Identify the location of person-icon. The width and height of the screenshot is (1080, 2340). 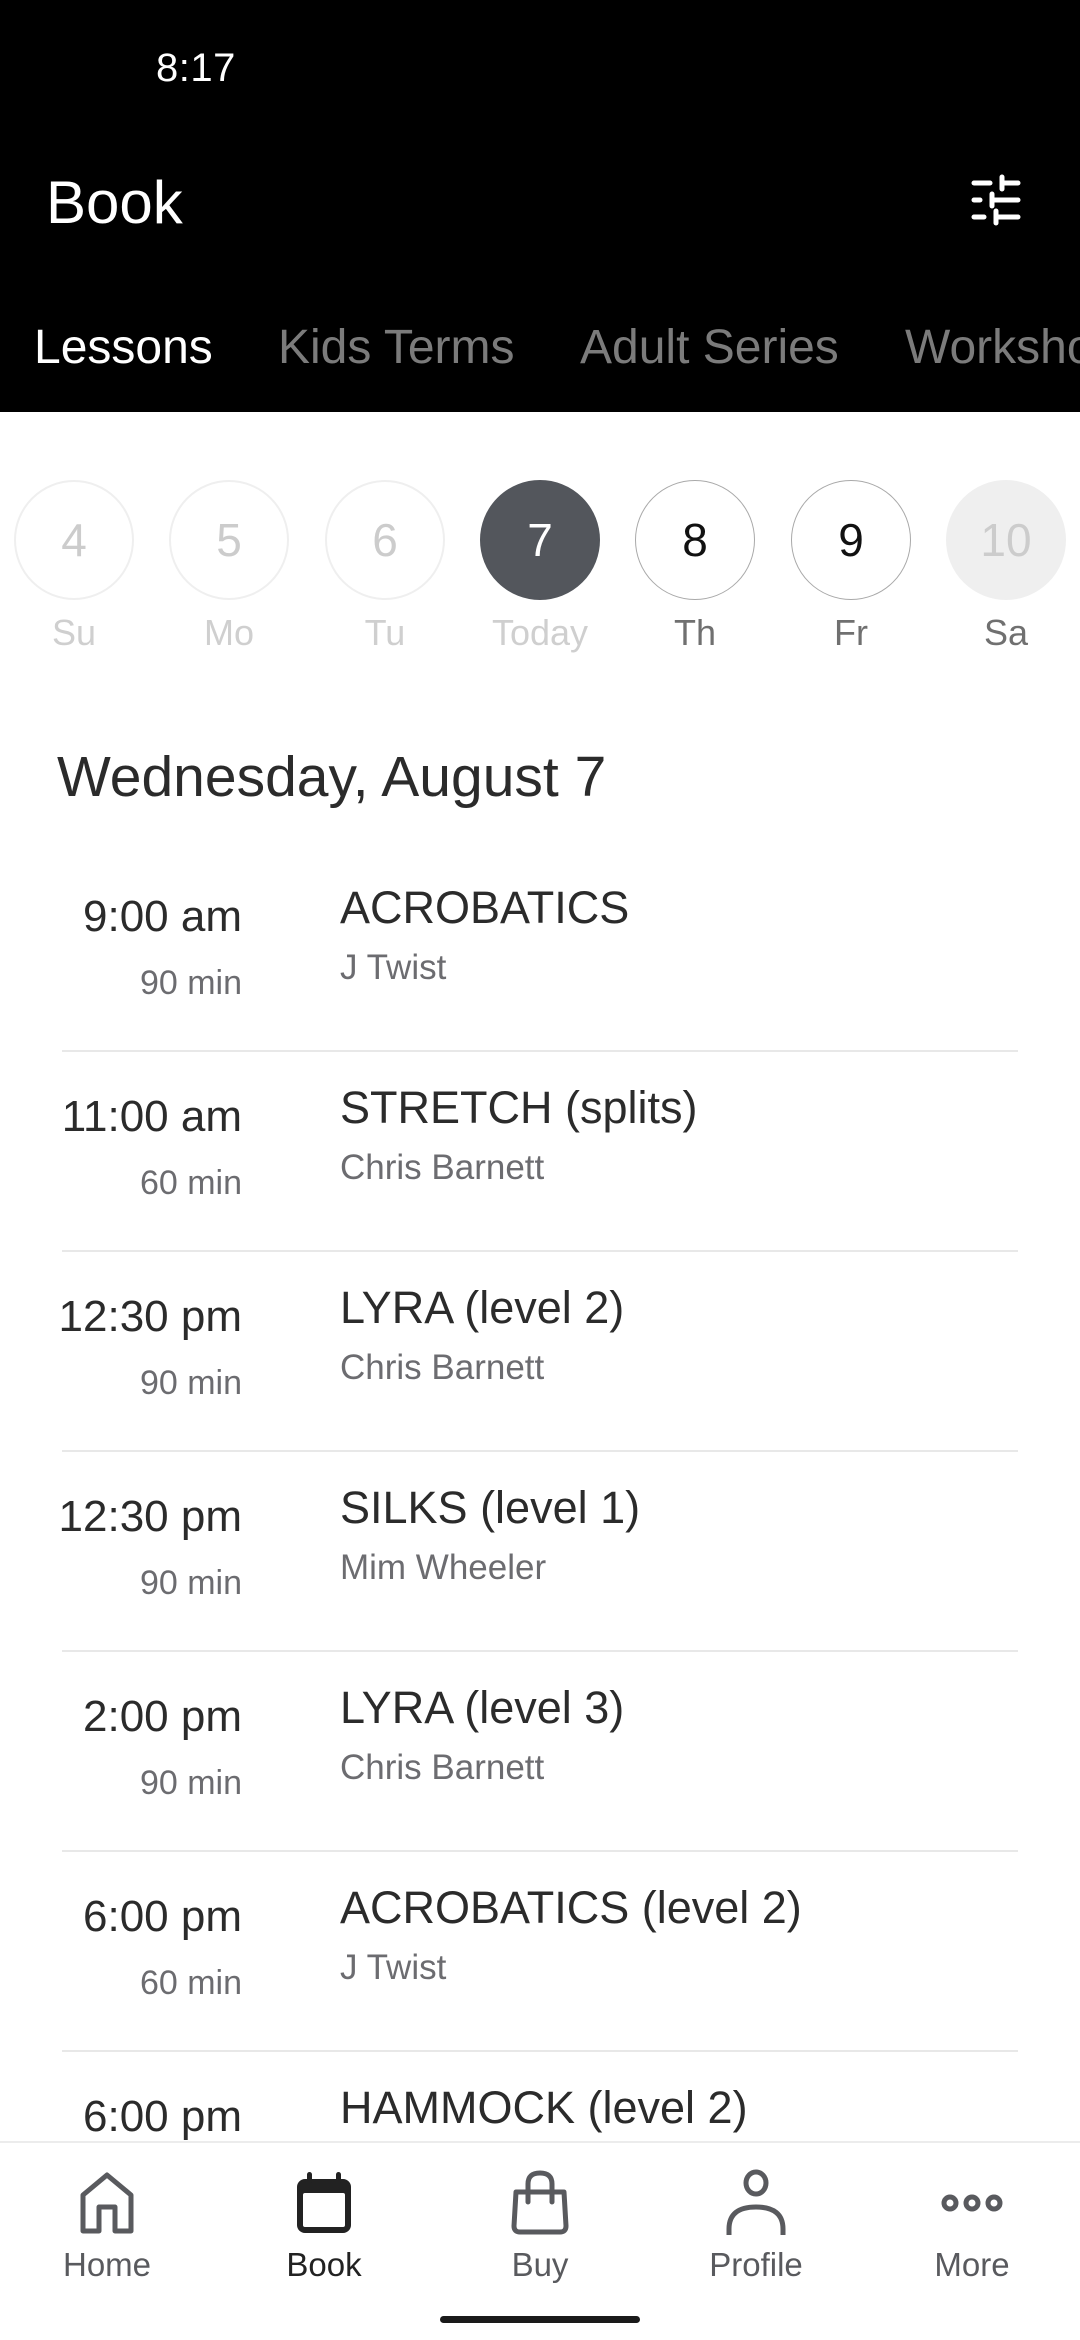
(756, 2203).